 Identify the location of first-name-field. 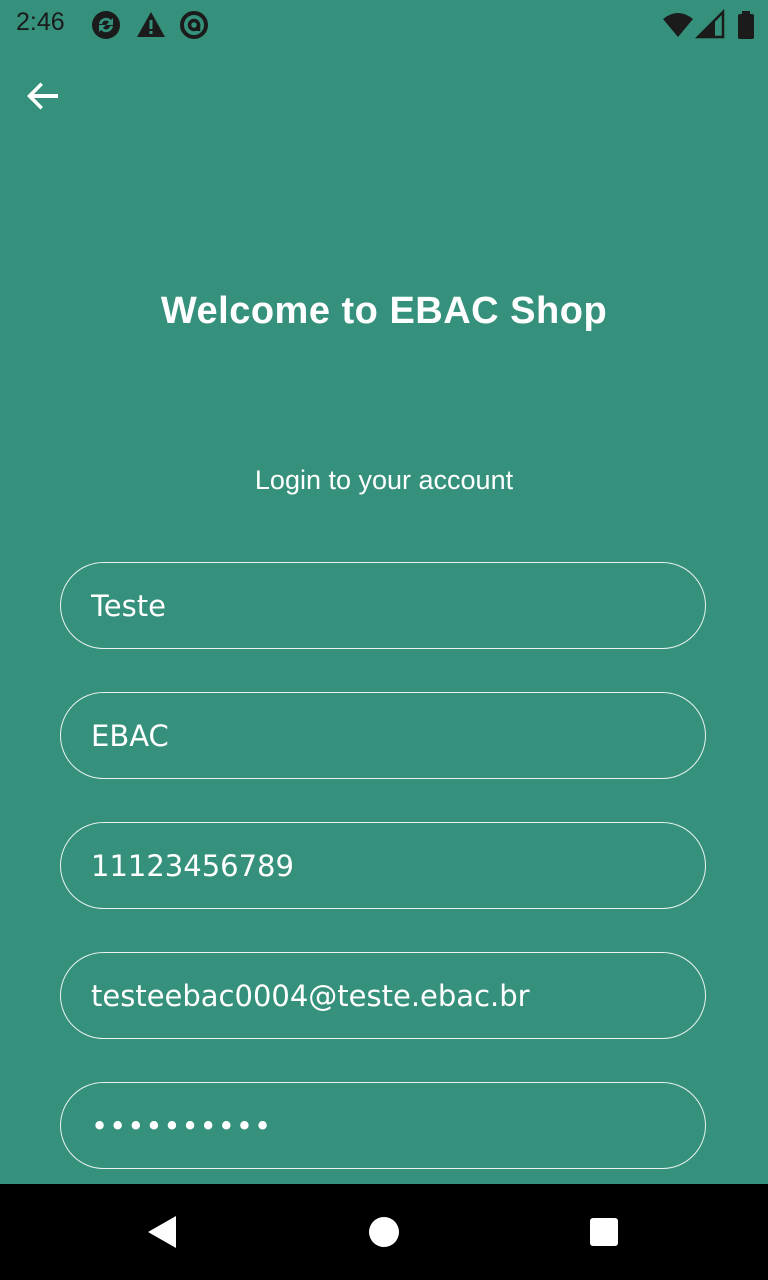
(383, 605).